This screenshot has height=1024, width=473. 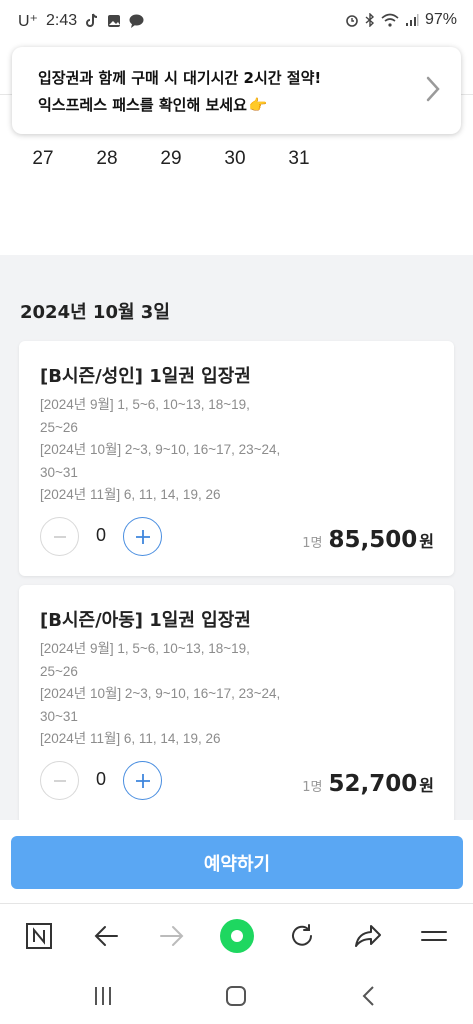 I want to click on bluetooth-icon, so click(x=369, y=20).